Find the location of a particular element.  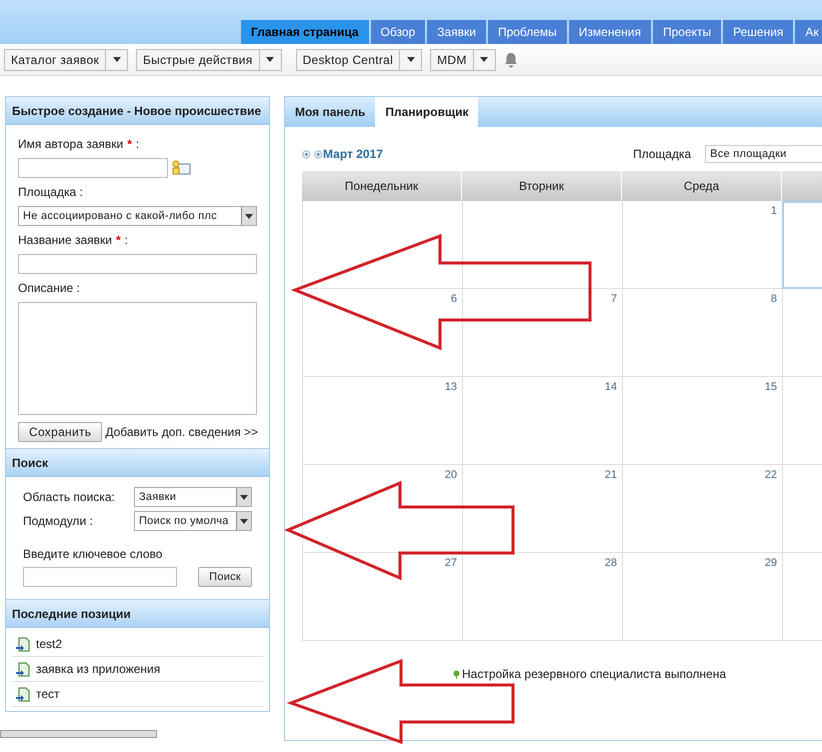

day-cell: 21 is located at coordinates (542, 509).